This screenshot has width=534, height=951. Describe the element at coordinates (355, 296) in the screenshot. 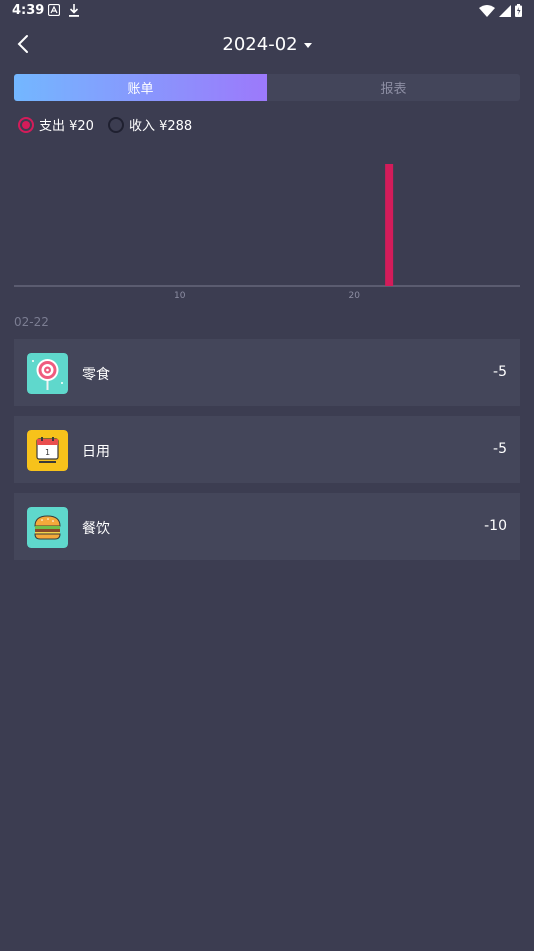

I see `chart-tick-label: 20` at that location.